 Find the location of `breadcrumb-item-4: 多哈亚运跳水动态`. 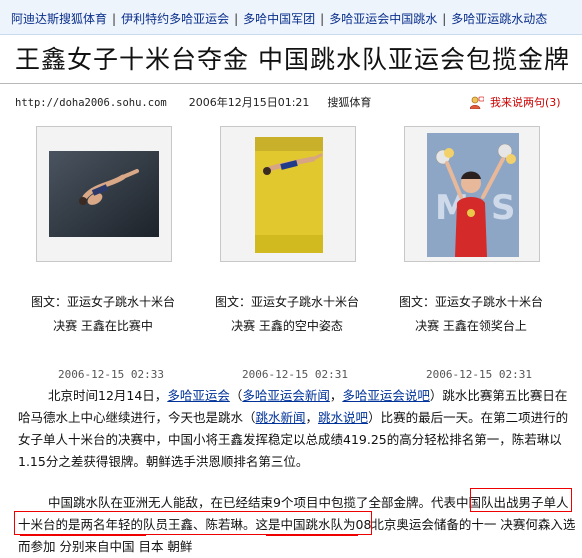

breadcrumb-item-4: 多哈亚运跳水动态 is located at coordinates (499, 19).